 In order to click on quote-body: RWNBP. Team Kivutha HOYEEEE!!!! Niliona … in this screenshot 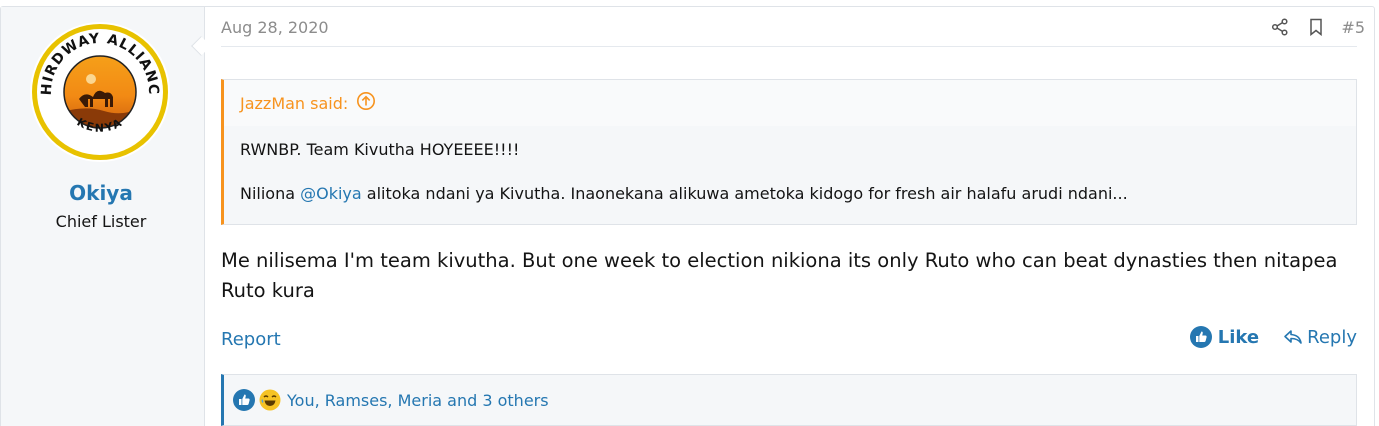, I will do `click(684, 172)`.